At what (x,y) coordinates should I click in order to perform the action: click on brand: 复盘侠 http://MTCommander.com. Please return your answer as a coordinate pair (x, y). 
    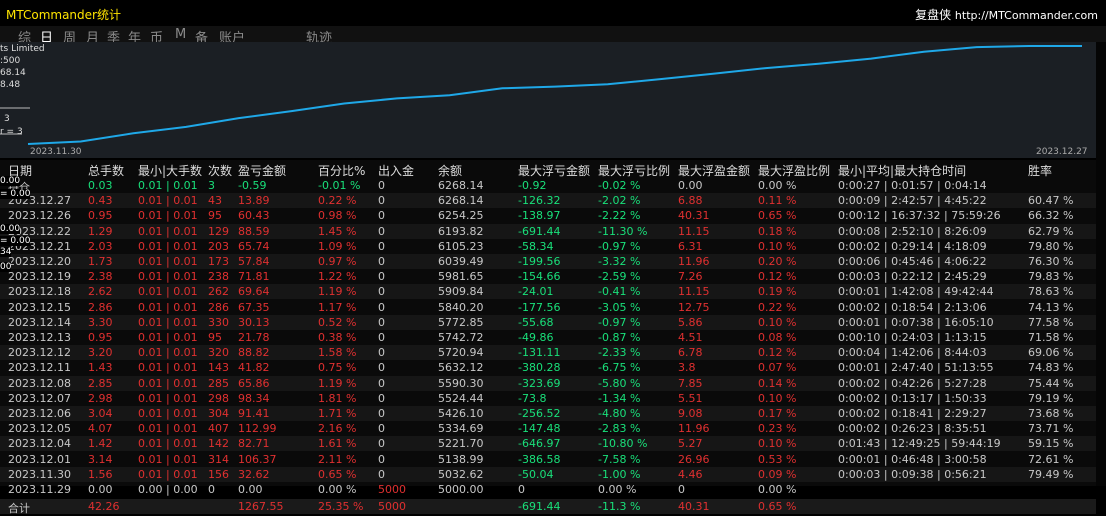
    Looking at the image, I should click on (1006, 14).